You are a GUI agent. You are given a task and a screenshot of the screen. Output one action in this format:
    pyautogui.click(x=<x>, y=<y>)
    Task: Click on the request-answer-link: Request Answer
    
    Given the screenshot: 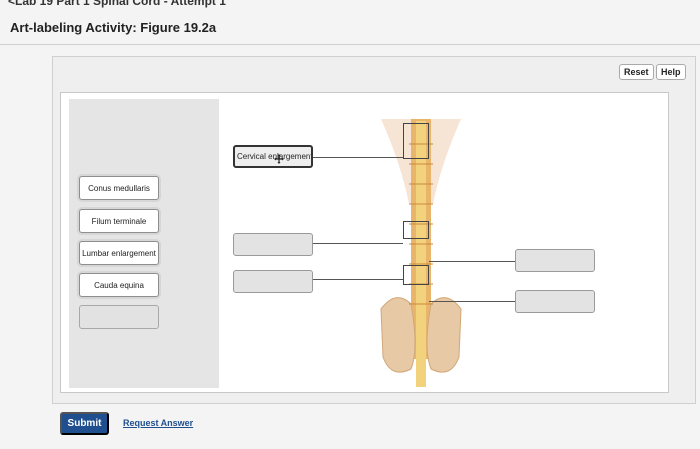 What is the action you would take?
    pyautogui.click(x=158, y=423)
    